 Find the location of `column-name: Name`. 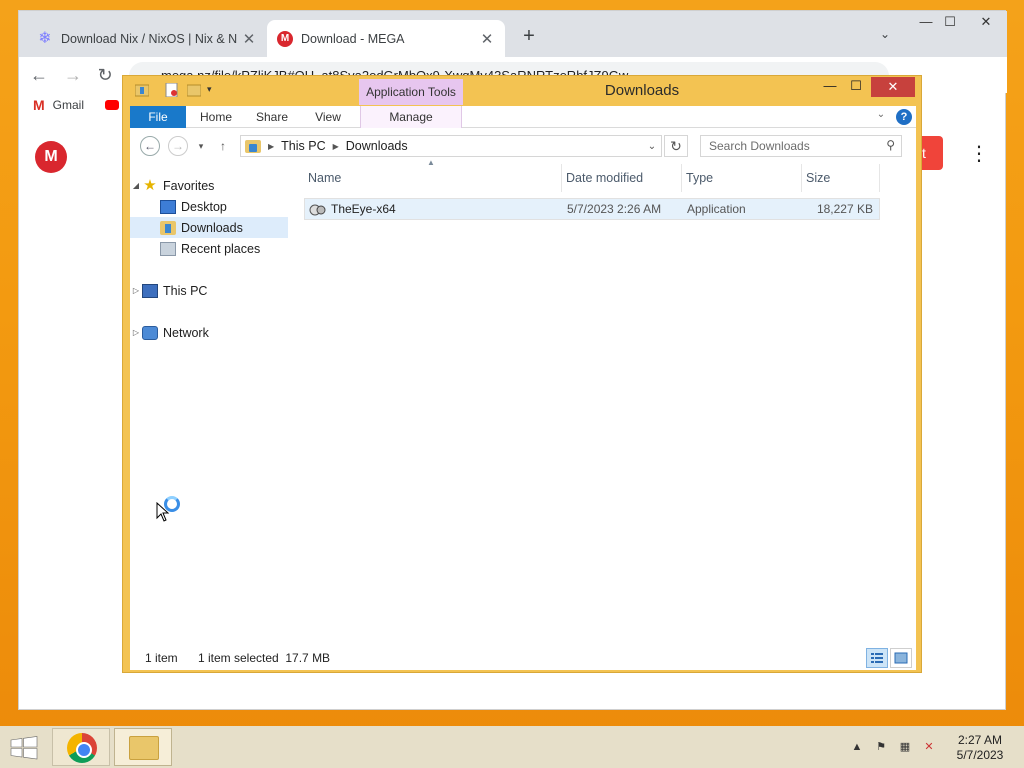

column-name: Name is located at coordinates (433, 178).